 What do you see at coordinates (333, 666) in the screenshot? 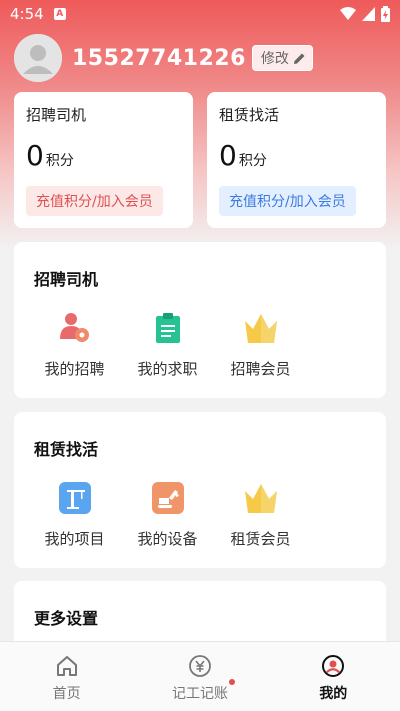
I see `profile-icon` at bounding box center [333, 666].